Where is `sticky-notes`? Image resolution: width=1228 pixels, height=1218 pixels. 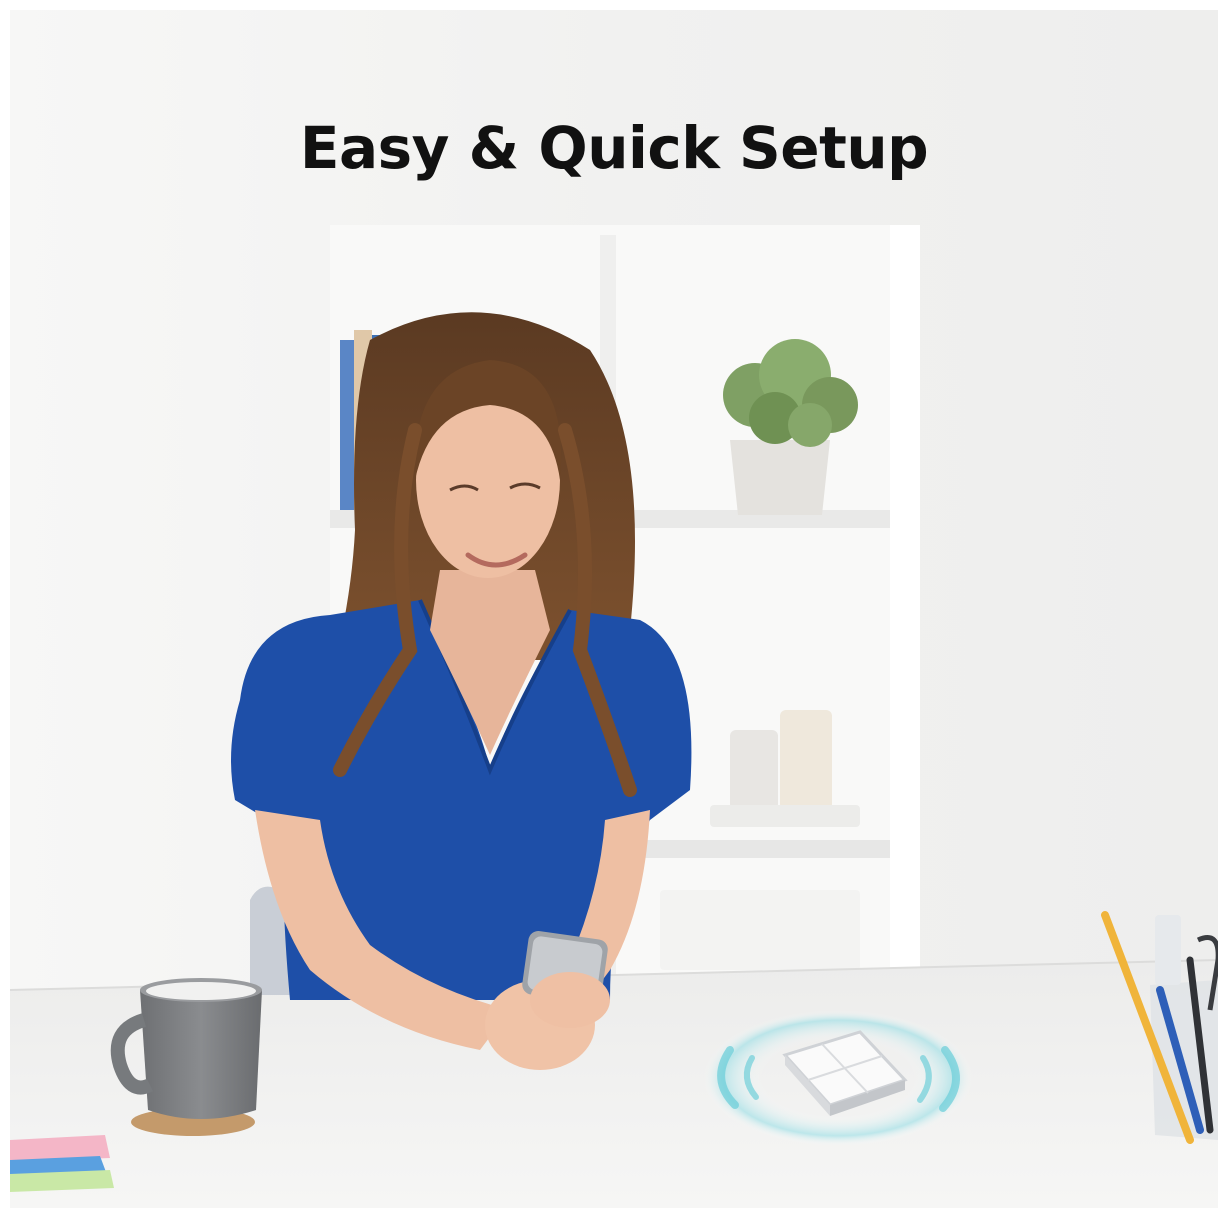 sticky-notes is located at coordinates (62, 1163).